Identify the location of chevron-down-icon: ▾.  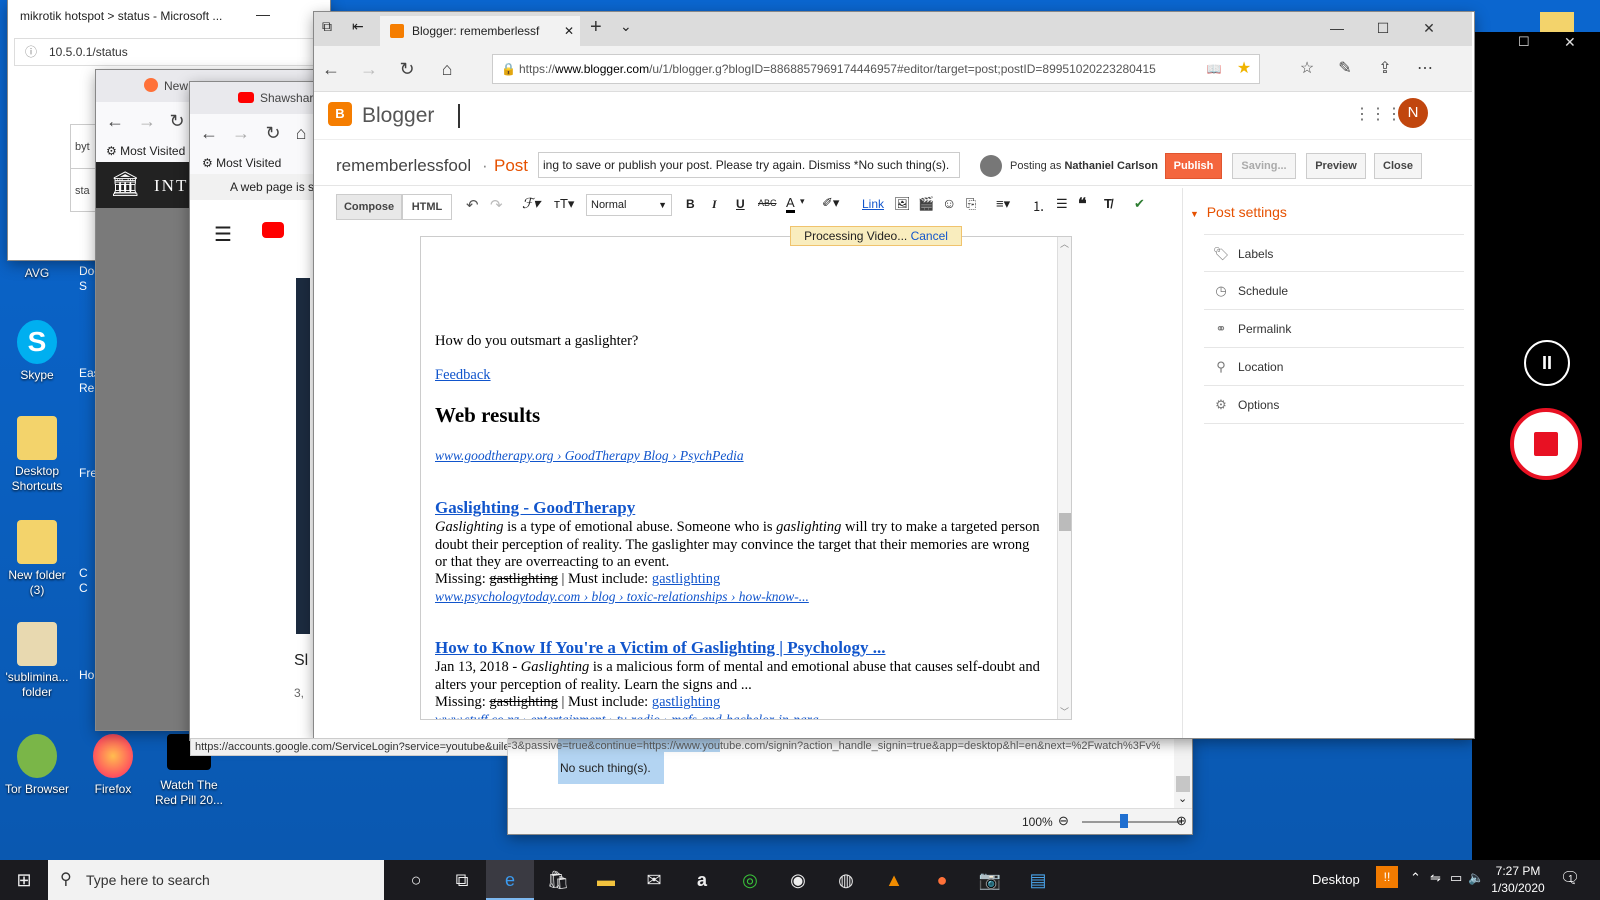
(802, 201).